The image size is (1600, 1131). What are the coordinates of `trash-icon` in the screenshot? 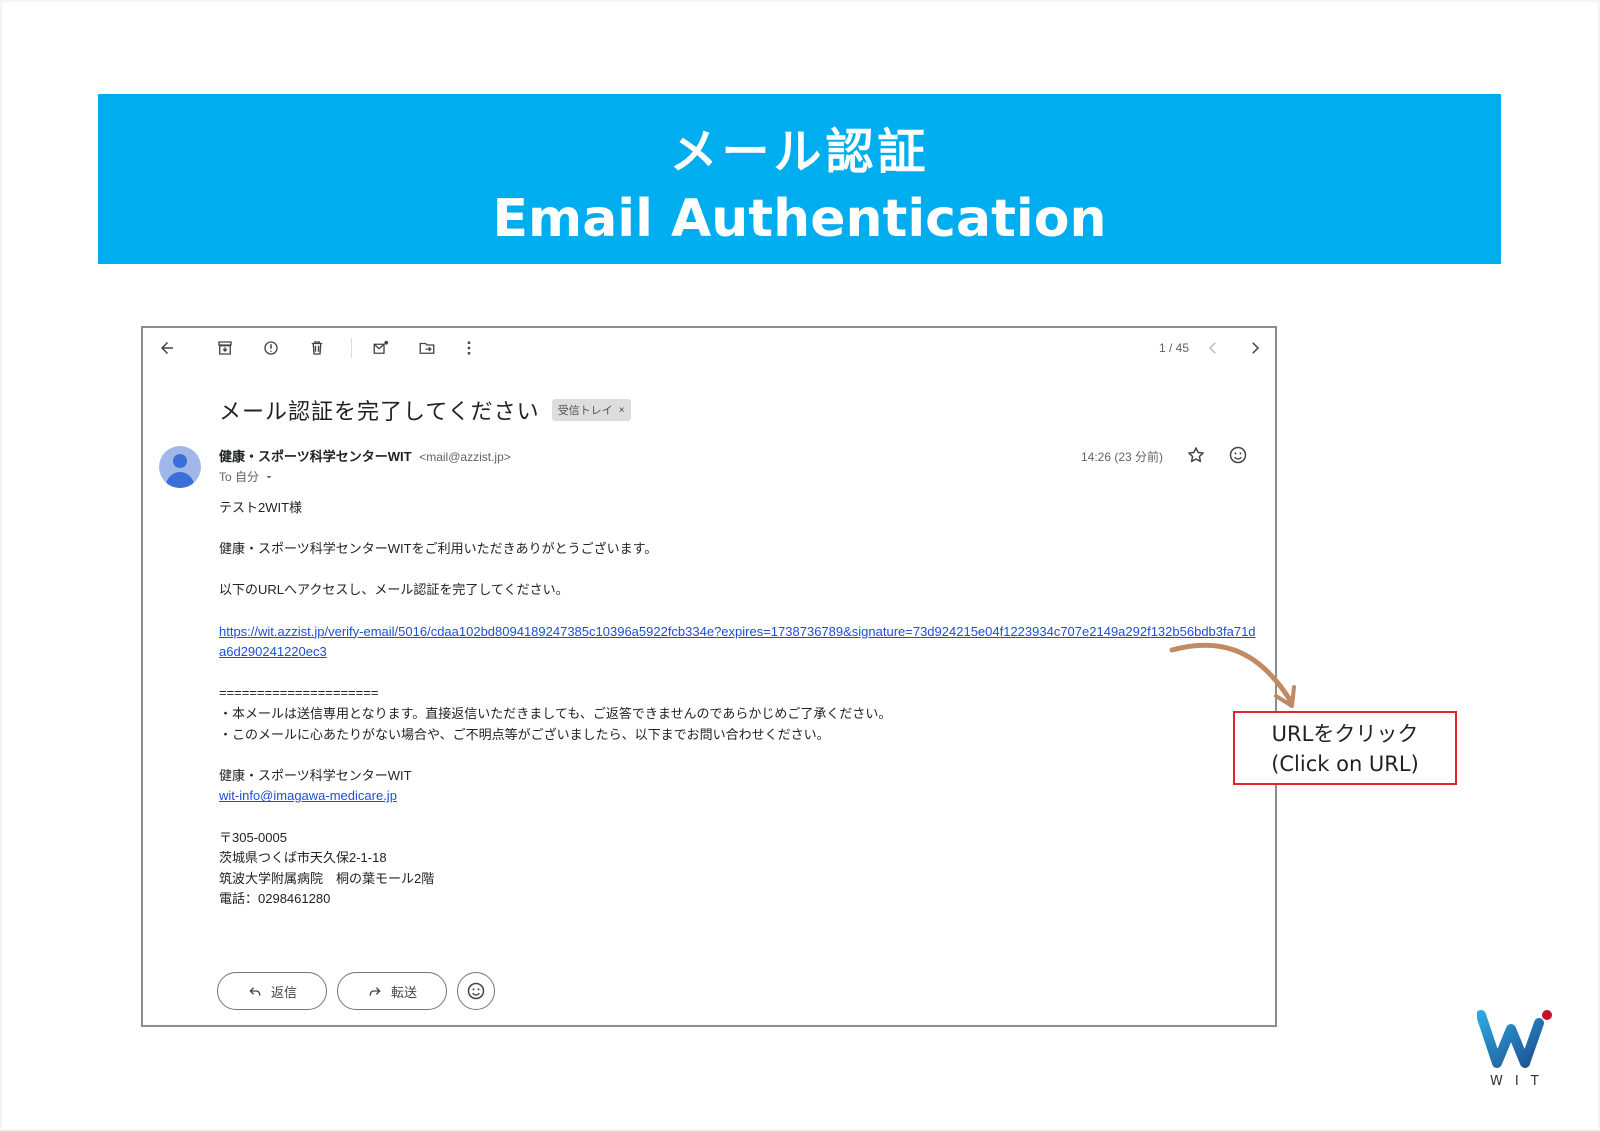 It's located at (317, 348).